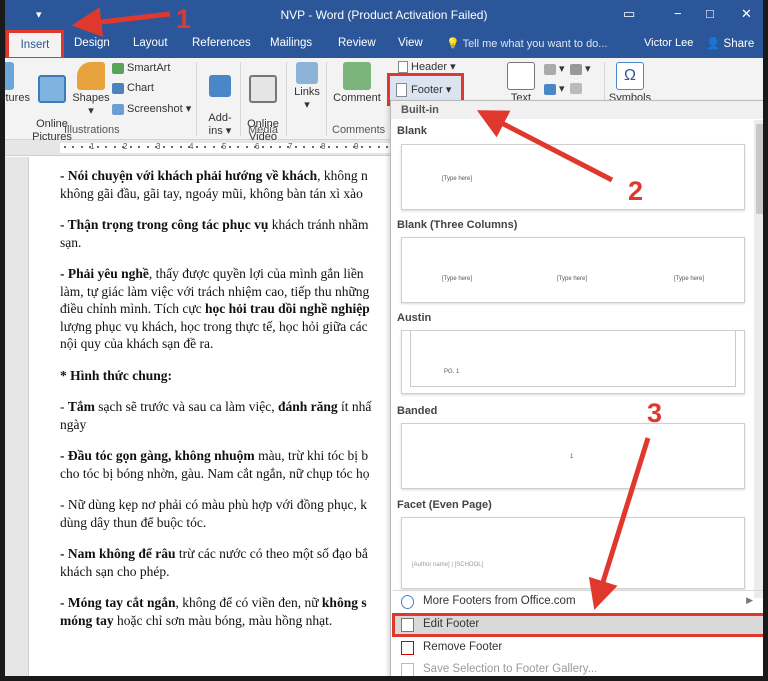  I want to click on step-3-label: 3, so click(655, 413).